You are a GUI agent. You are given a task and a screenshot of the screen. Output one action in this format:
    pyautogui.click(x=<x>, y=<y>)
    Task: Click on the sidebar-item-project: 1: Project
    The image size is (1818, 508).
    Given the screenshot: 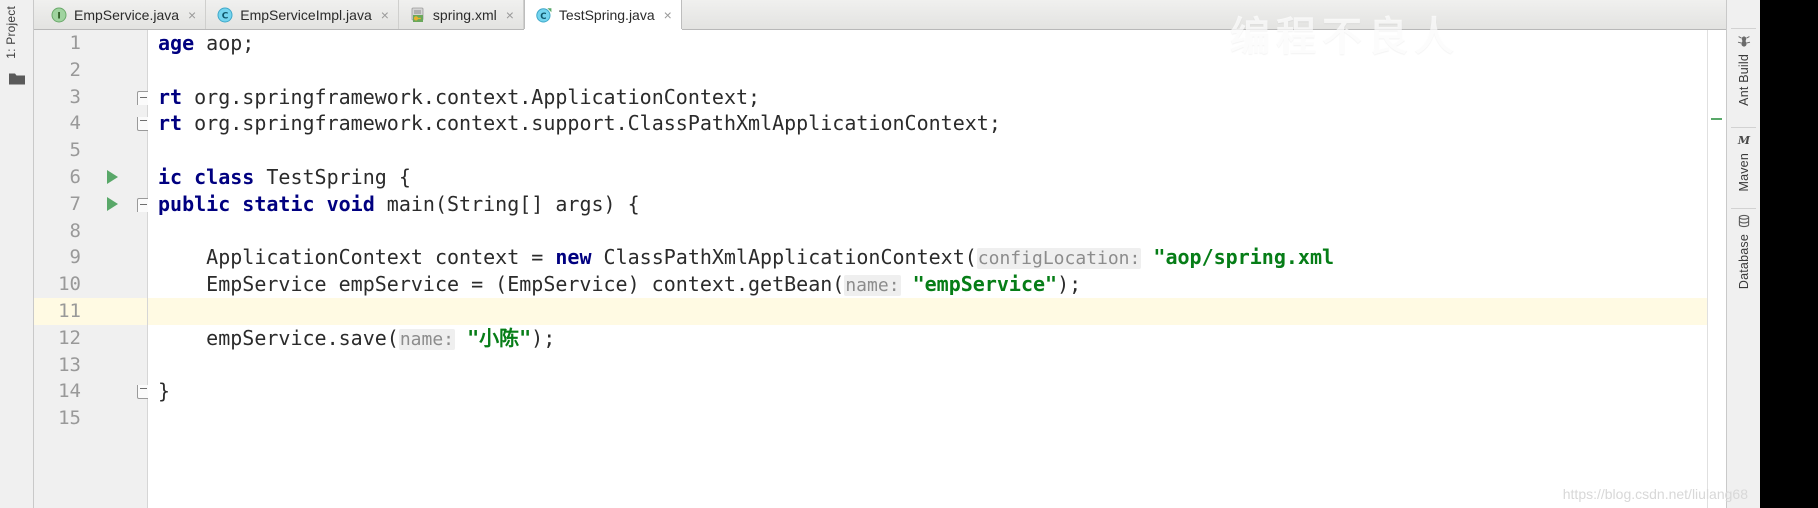 What is the action you would take?
    pyautogui.click(x=11, y=32)
    